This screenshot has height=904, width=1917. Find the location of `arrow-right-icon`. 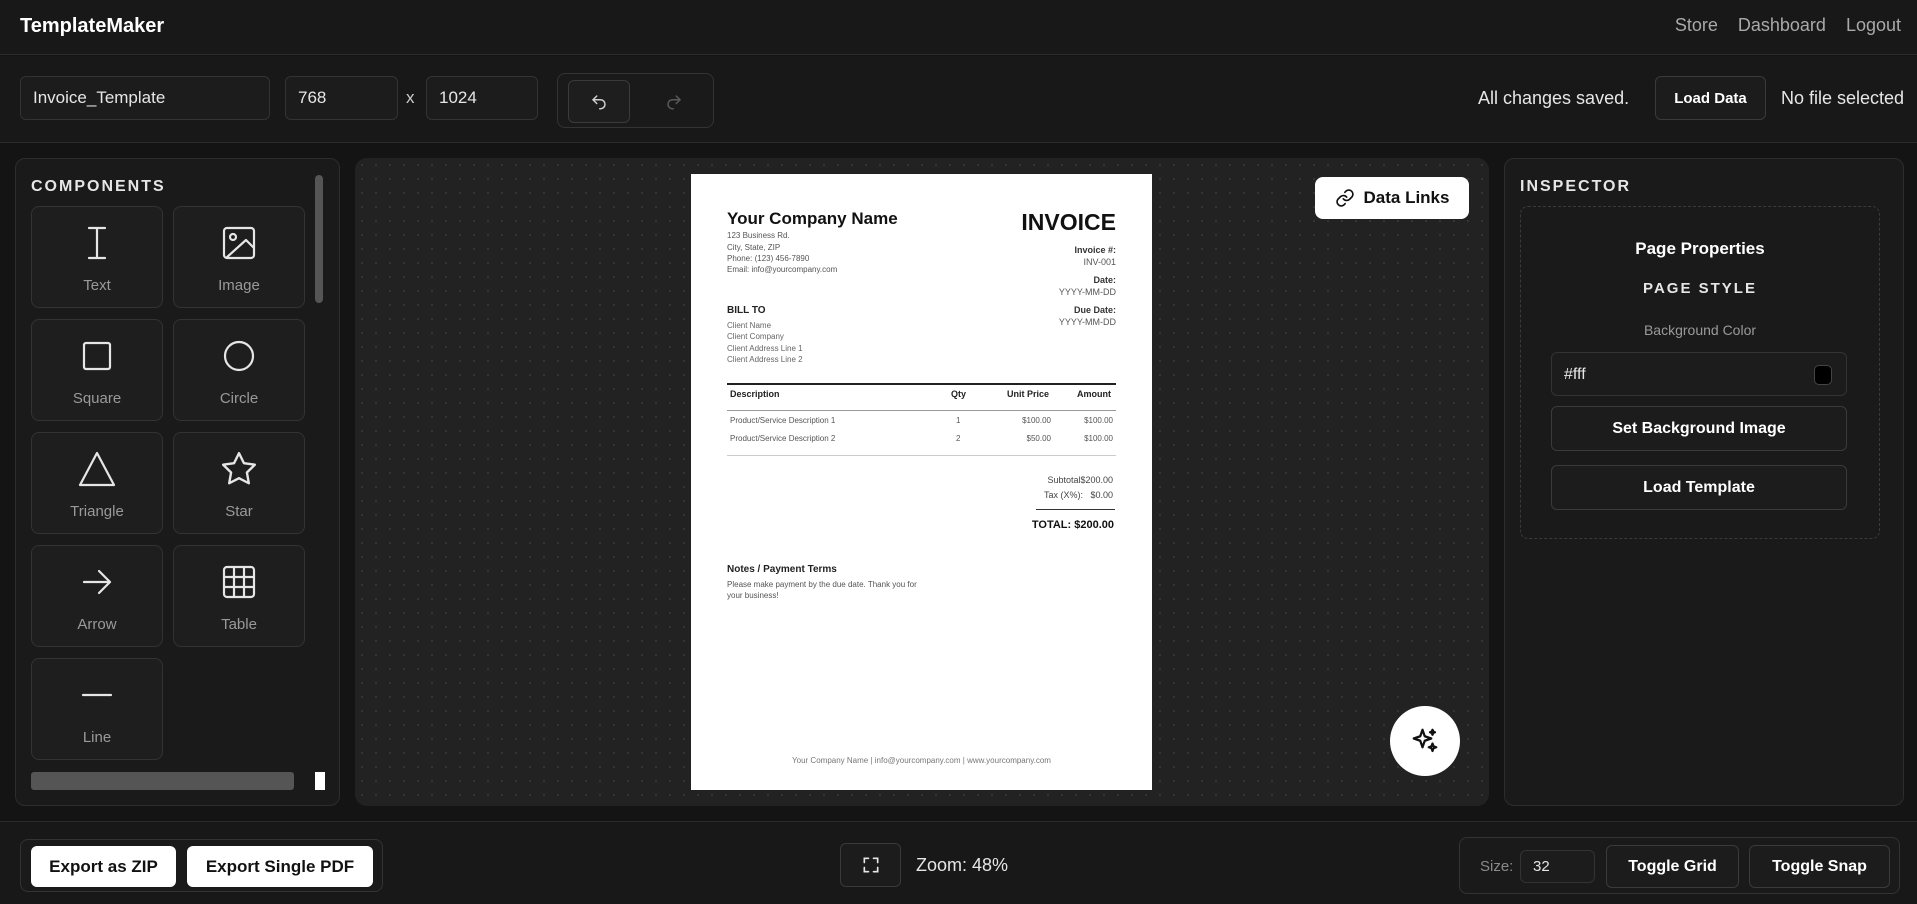

arrow-right-icon is located at coordinates (97, 582).